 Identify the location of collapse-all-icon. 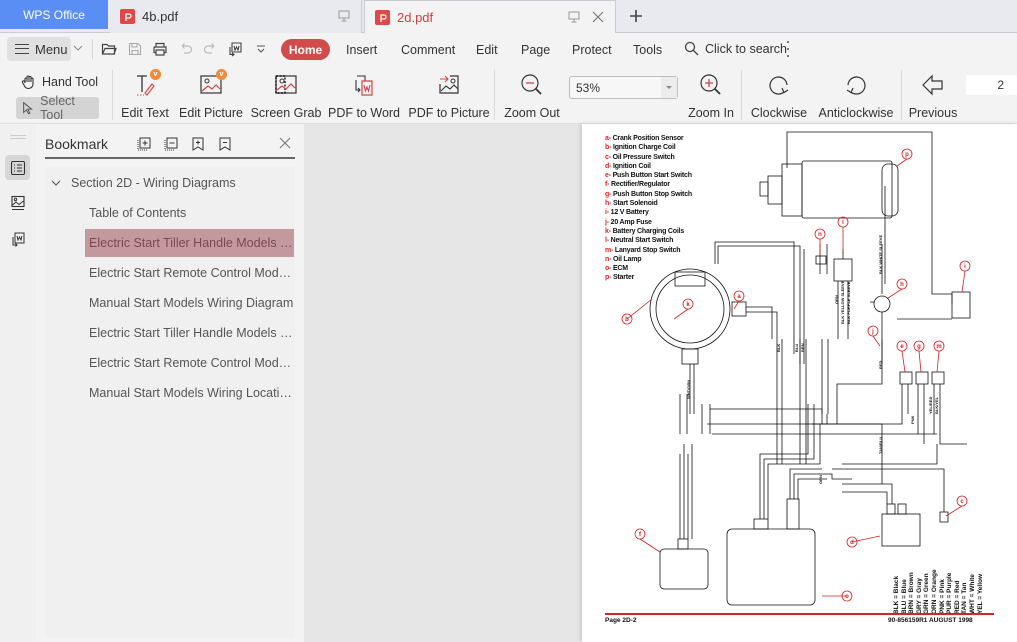
(171, 144).